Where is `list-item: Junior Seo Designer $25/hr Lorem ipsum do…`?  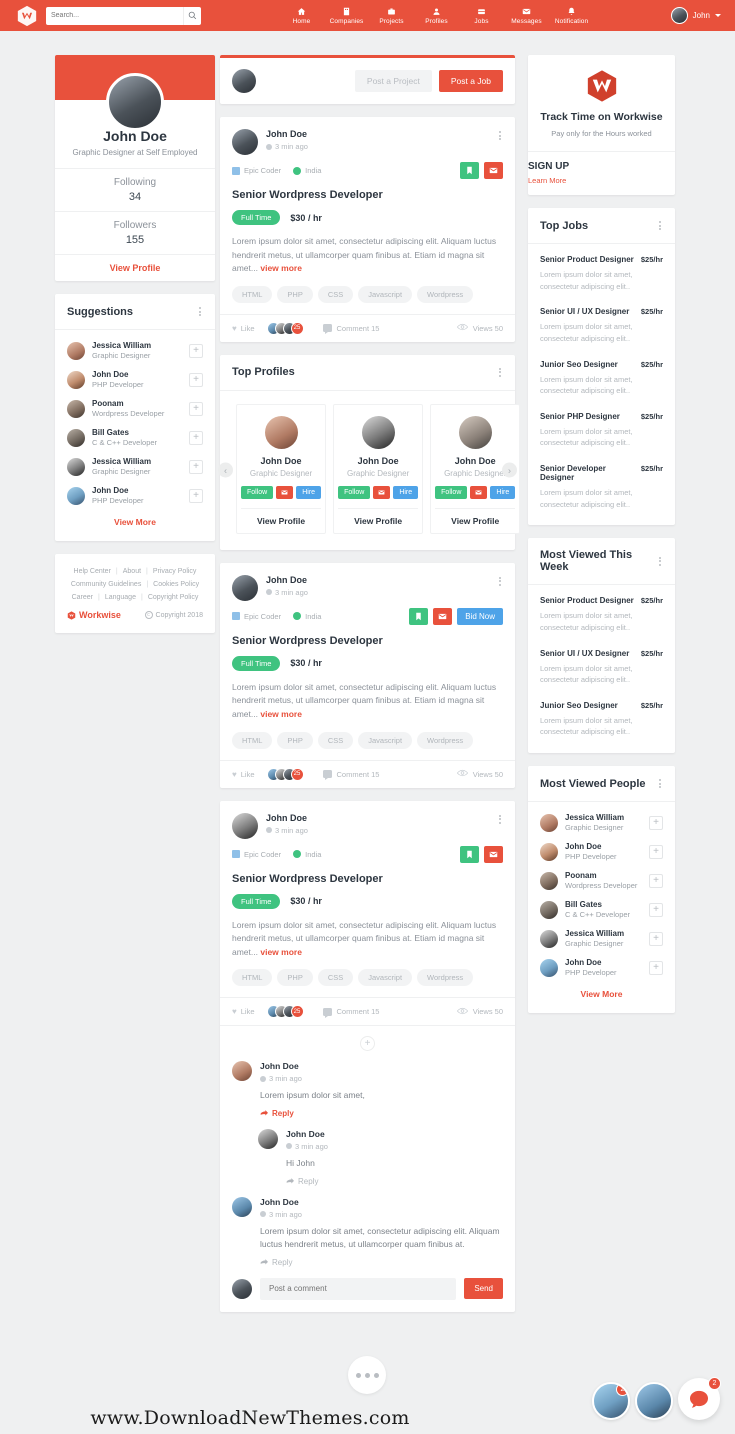 list-item: Junior Seo Designer $25/hr Lorem ipsum do… is located at coordinates (601, 378).